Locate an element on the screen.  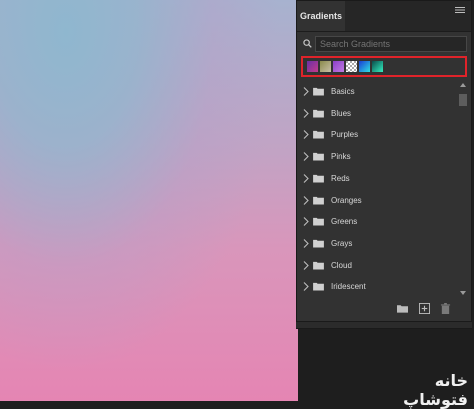
folder-label: Cloud is located at coordinates (341, 265).